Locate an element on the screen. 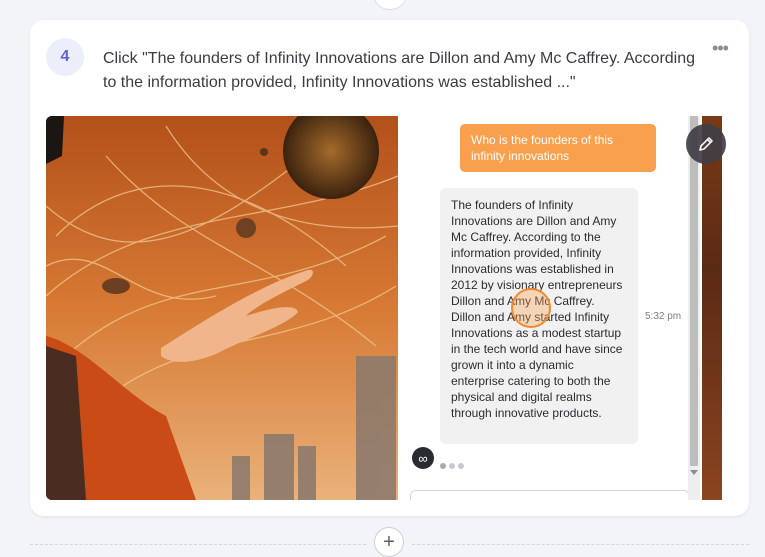  add-step-button-top is located at coordinates (390, 5).